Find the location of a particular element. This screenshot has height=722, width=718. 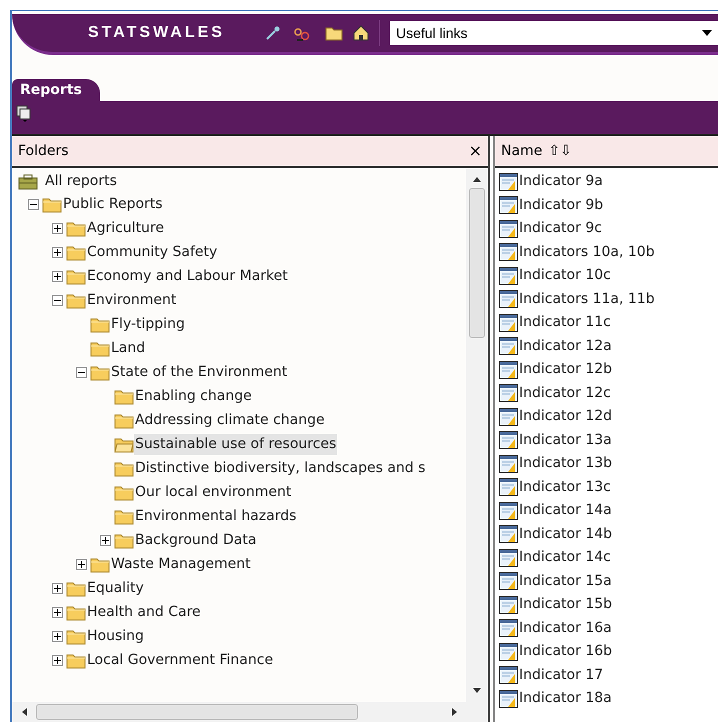

tree-item: Addressing climate change is located at coordinates (230, 420).